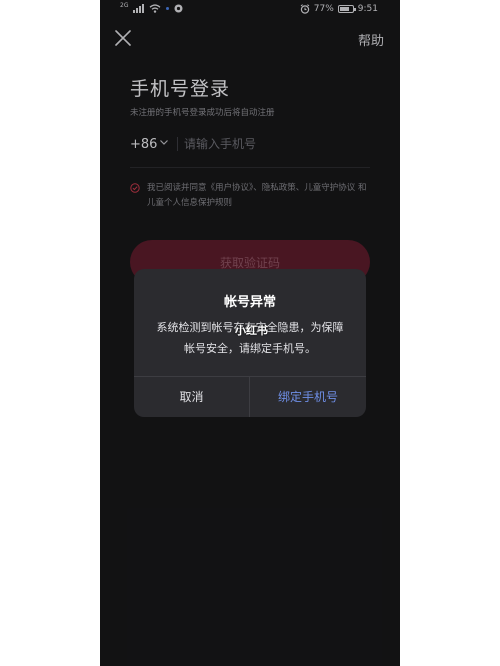 The height and width of the screenshot is (666, 500). What do you see at coordinates (191, 397) in the screenshot?
I see `cancel-button: 取消` at bounding box center [191, 397].